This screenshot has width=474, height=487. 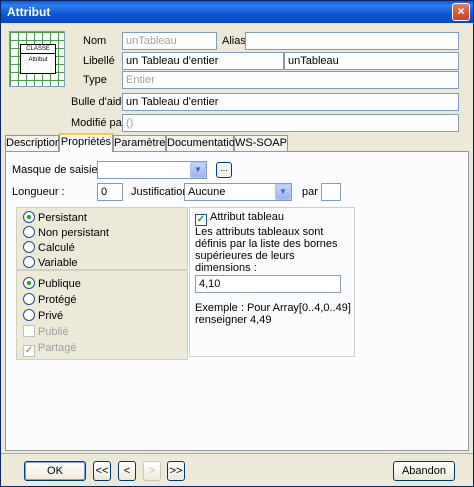 I want to click on checkbox-publie: Publié, so click(x=46, y=331).